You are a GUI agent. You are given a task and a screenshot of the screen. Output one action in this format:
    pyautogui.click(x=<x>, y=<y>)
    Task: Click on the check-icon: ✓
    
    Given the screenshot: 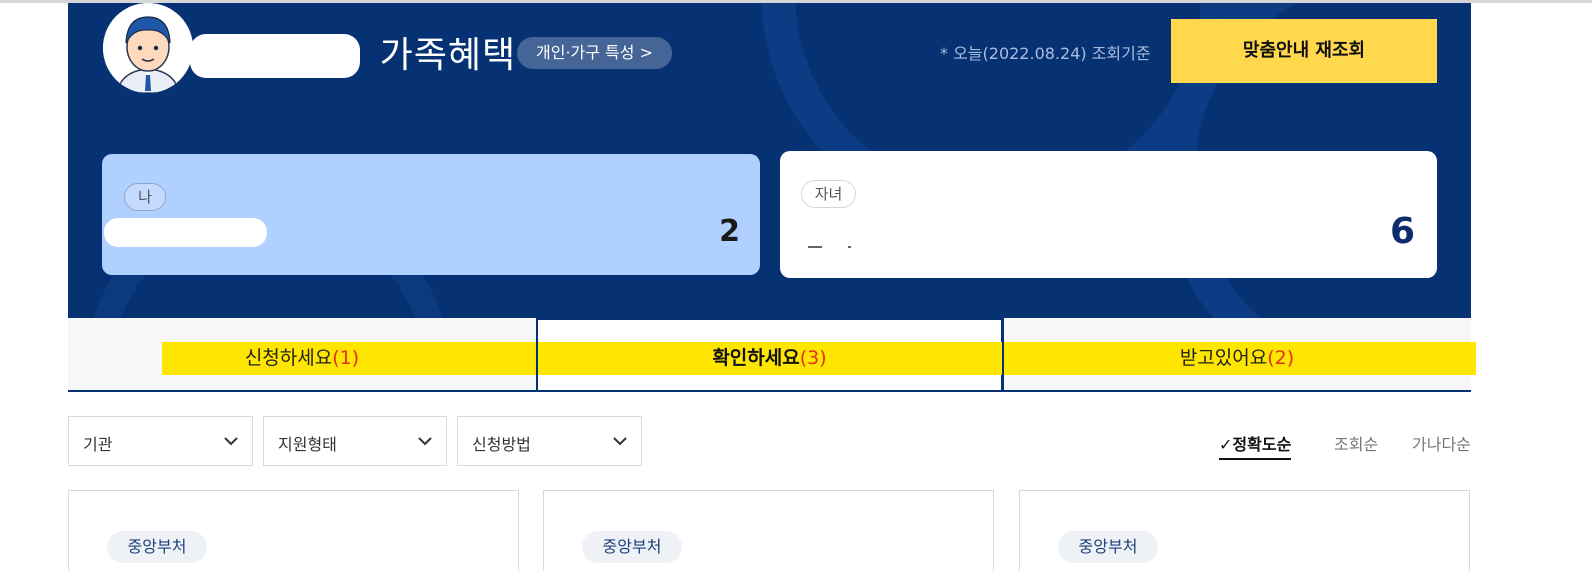 What is the action you would take?
    pyautogui.click(x=1226, y=444)
    